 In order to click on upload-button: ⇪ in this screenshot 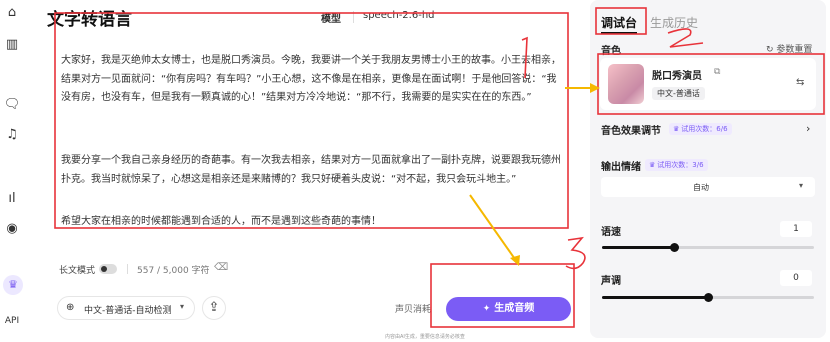, I will do `click(214, 308)`.